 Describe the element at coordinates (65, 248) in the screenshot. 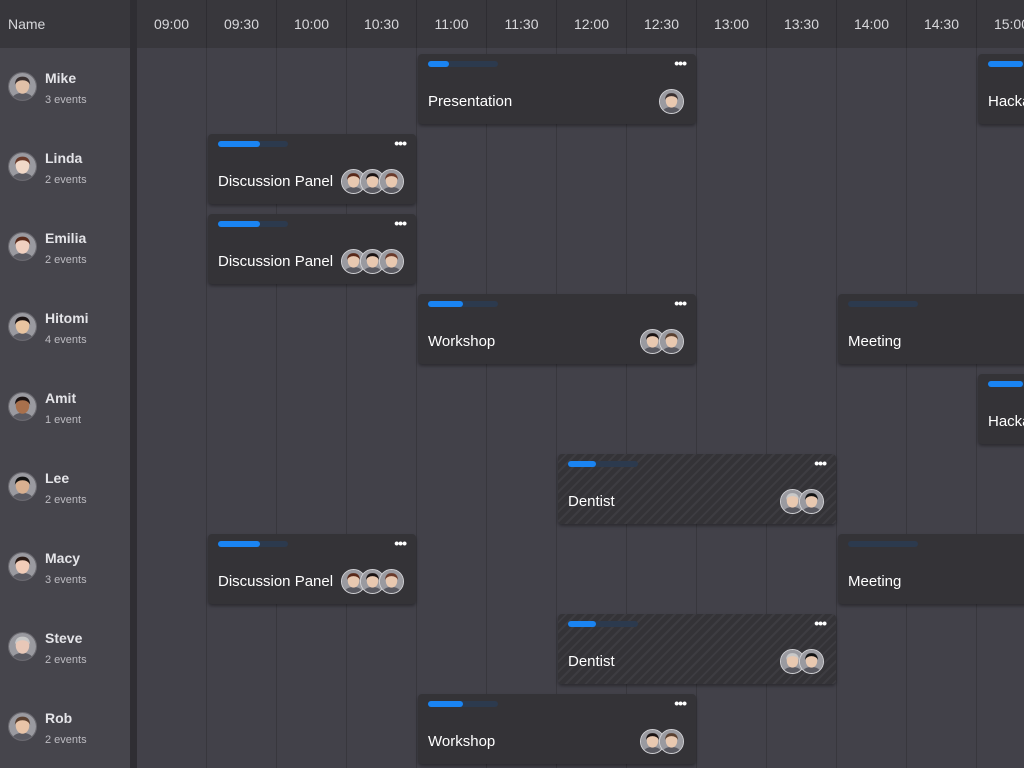

I see `resource-row-emilia: Emilia 2 events` at that location.